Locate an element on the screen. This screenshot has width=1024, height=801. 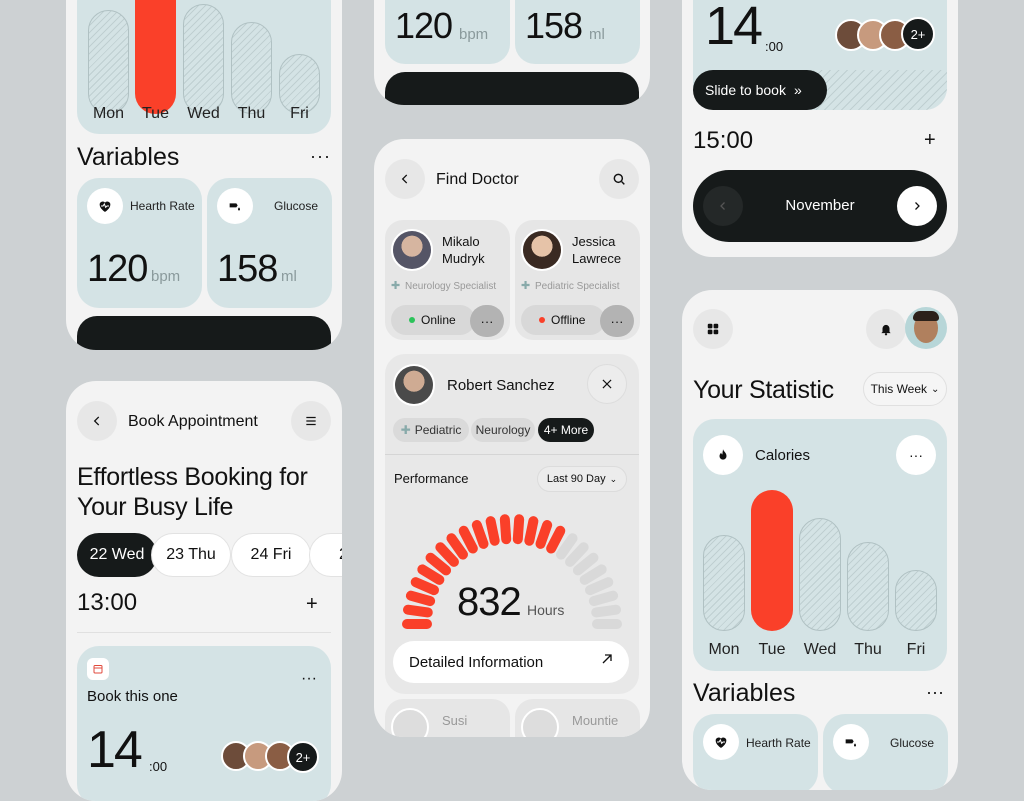
calendar-icon is located at coordinates (98, 669).